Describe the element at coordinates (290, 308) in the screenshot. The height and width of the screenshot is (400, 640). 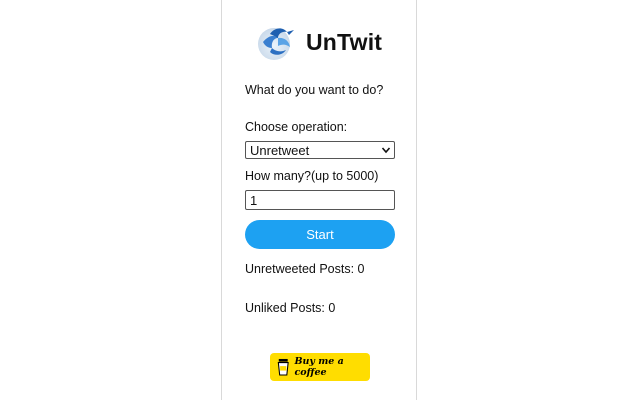
I see `unliked-count: Unliked Posts: 0` at that location.